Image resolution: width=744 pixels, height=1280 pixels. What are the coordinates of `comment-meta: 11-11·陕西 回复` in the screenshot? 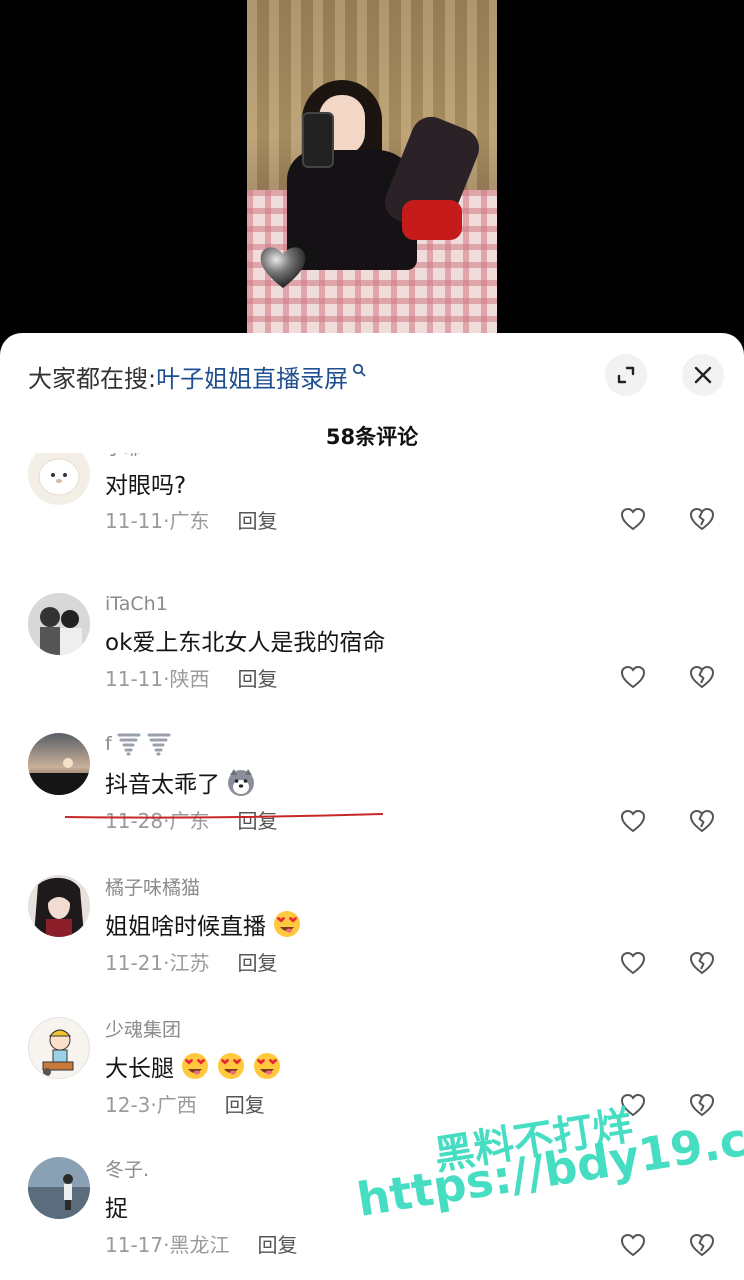 It's located at (191, 677).